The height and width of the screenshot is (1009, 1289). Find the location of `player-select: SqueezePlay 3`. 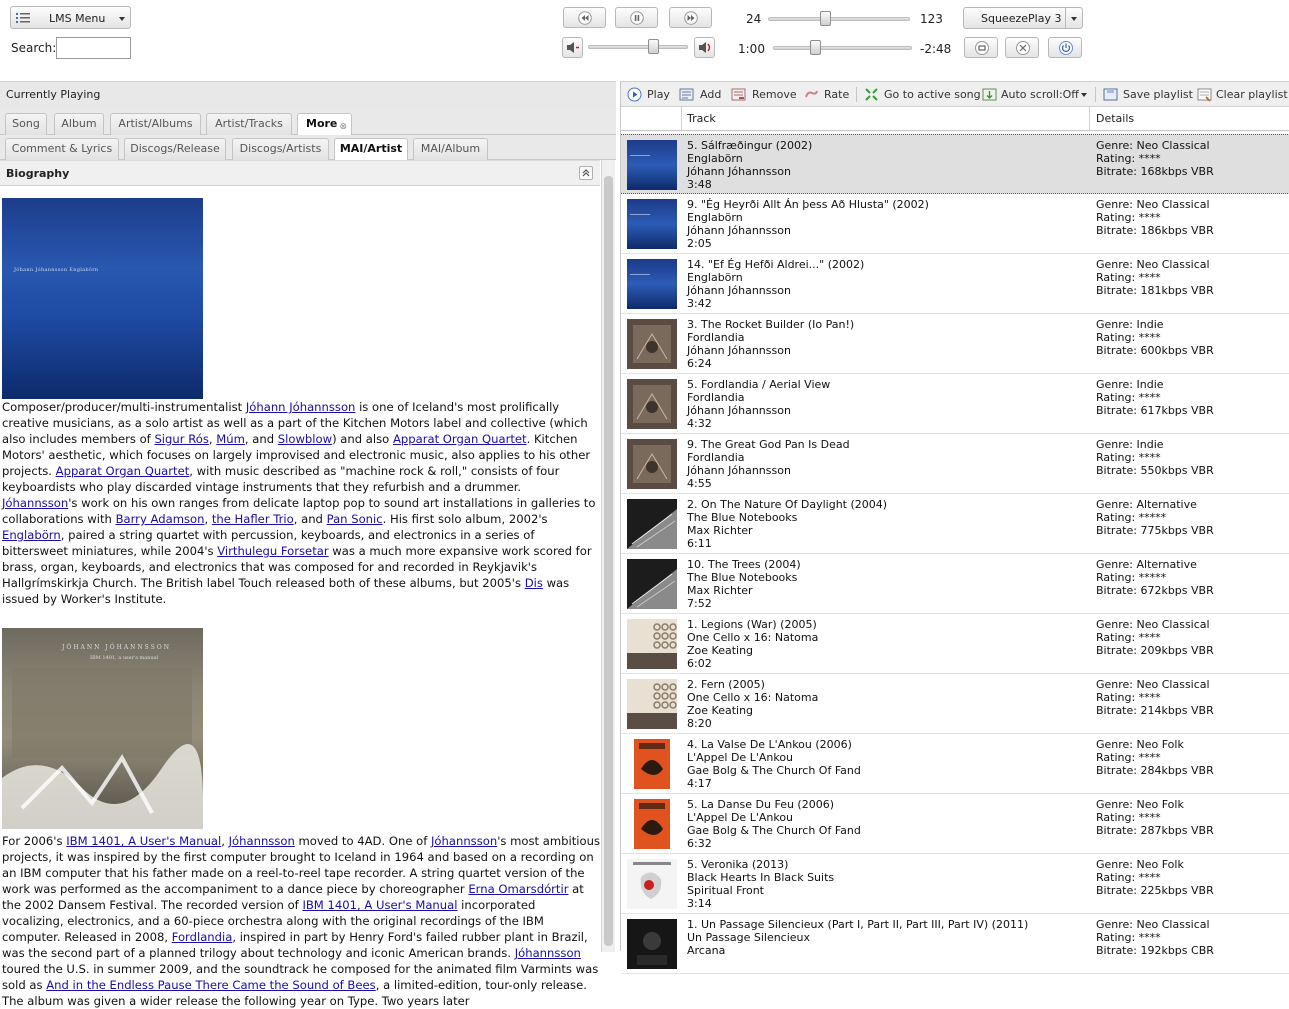

player-select: SqueezePlay 3 is located at coordinates (1023, 18).